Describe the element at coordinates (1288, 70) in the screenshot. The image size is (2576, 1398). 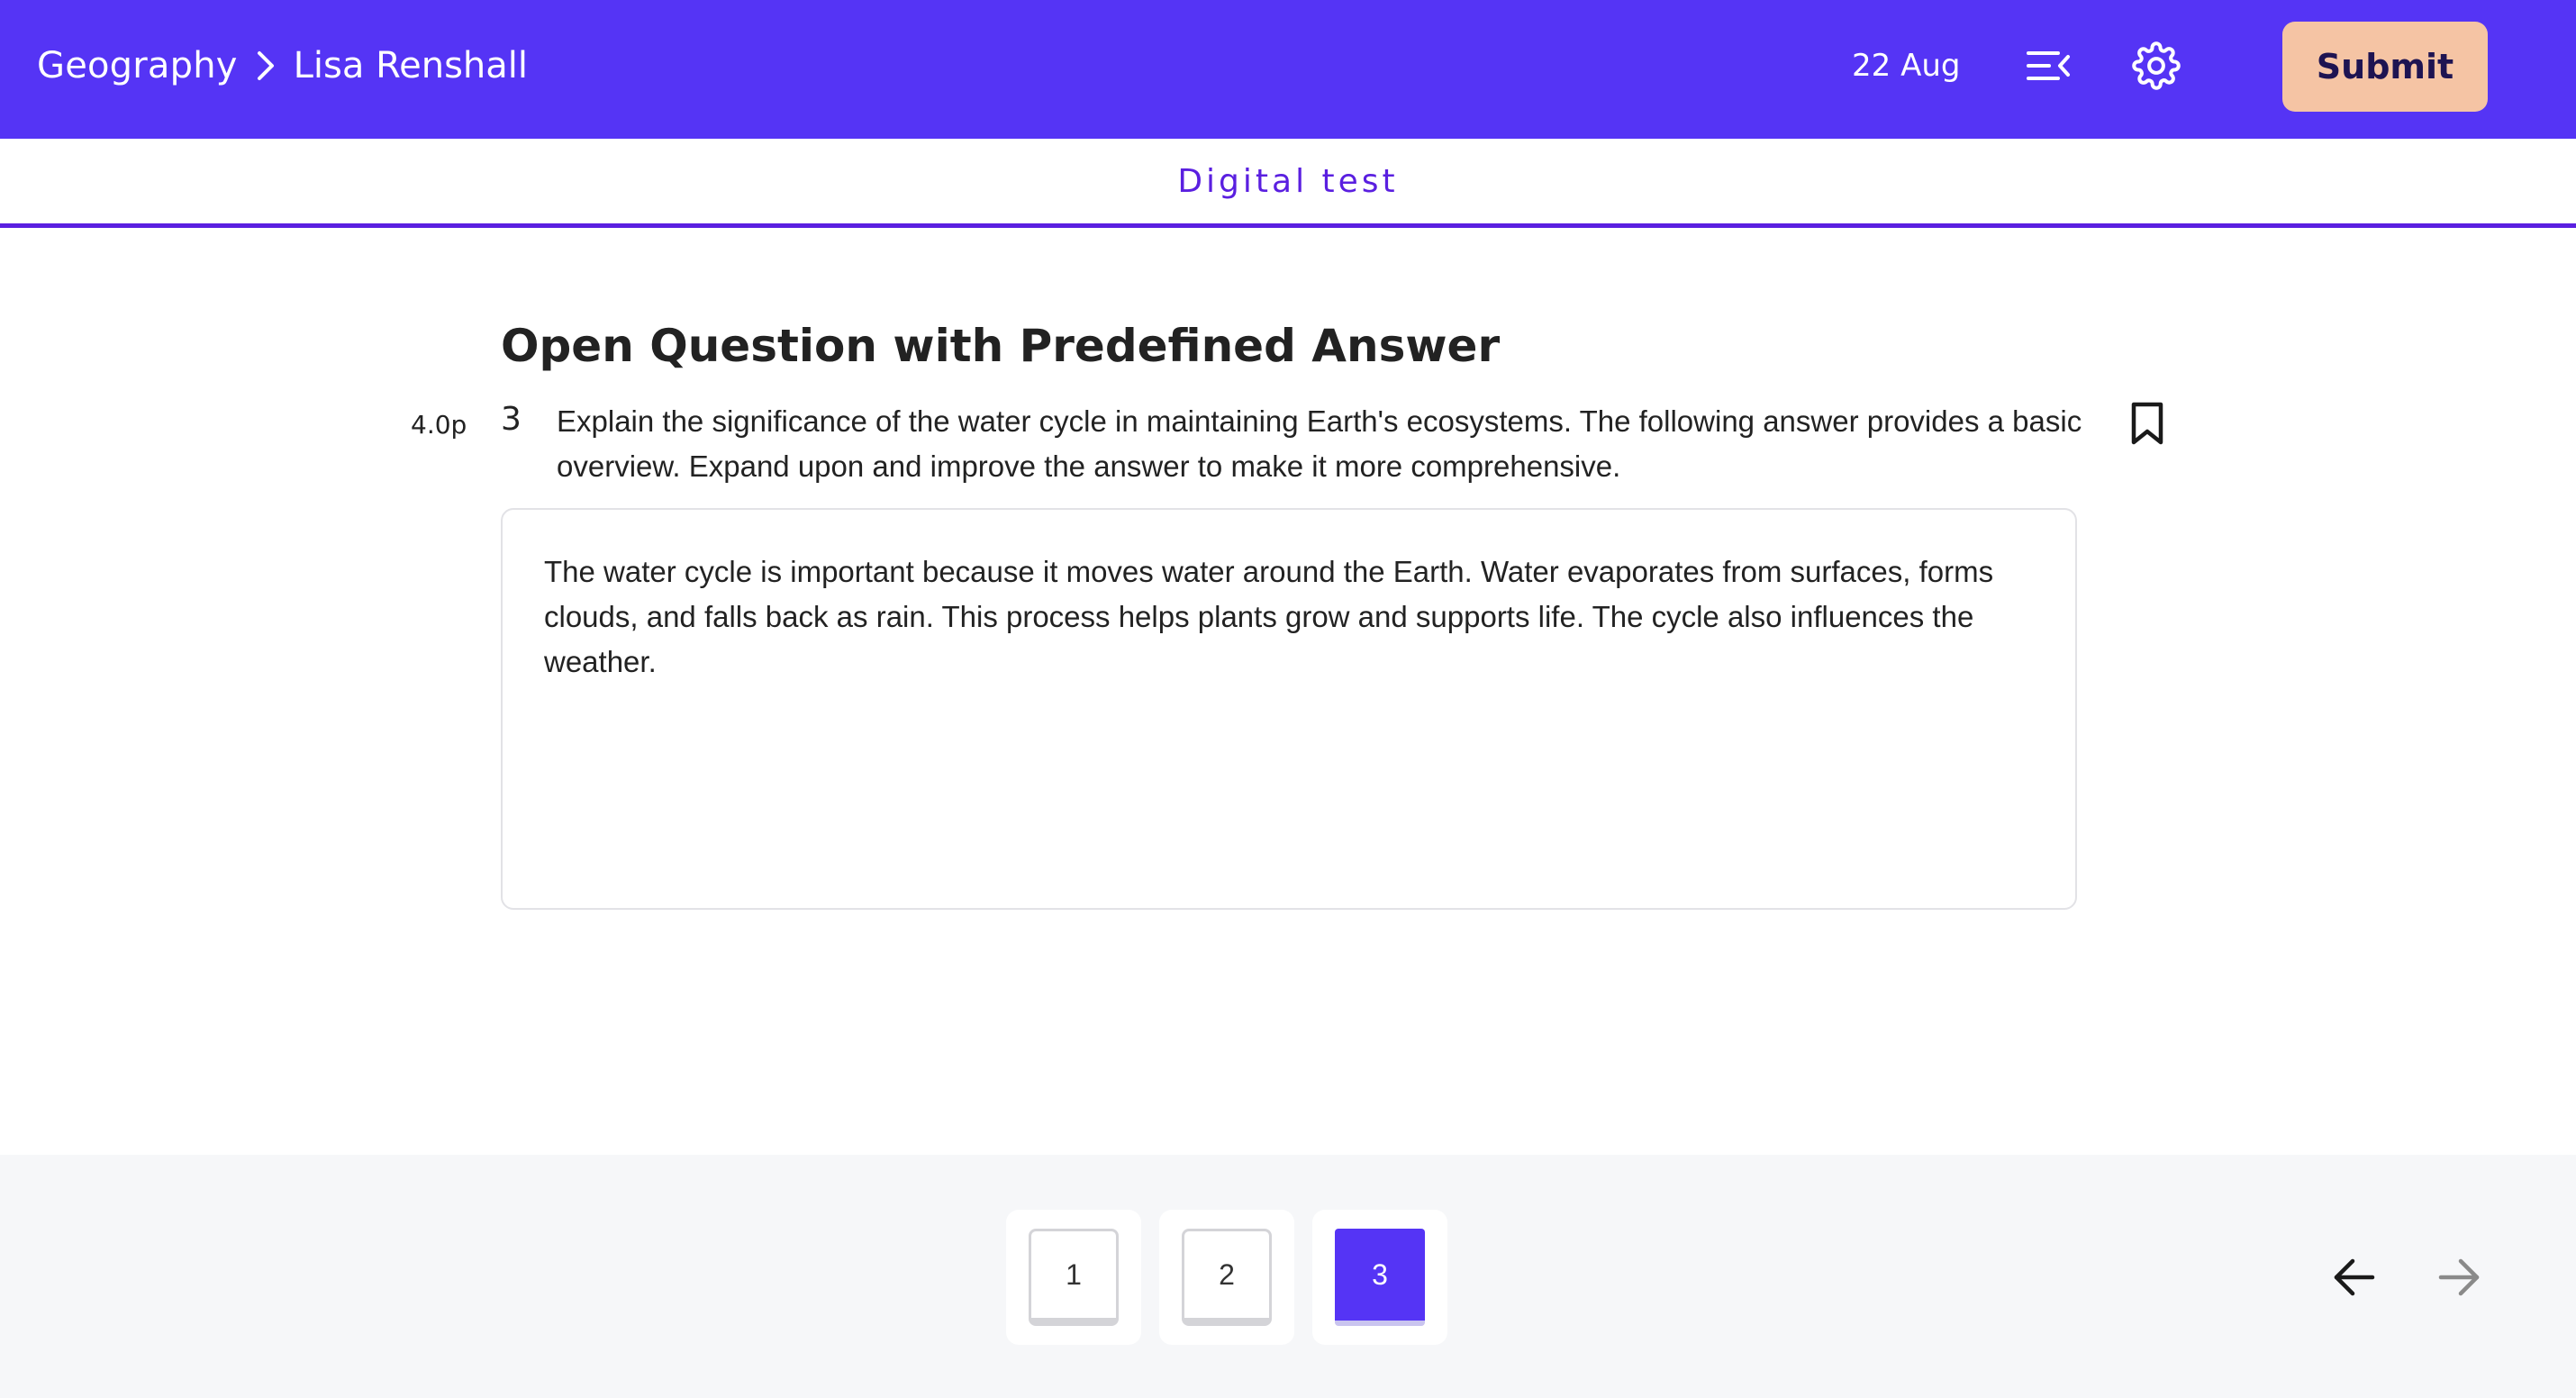
I see `top-header: Geography Lisa Renshall 22 Aug Submit` at that location.